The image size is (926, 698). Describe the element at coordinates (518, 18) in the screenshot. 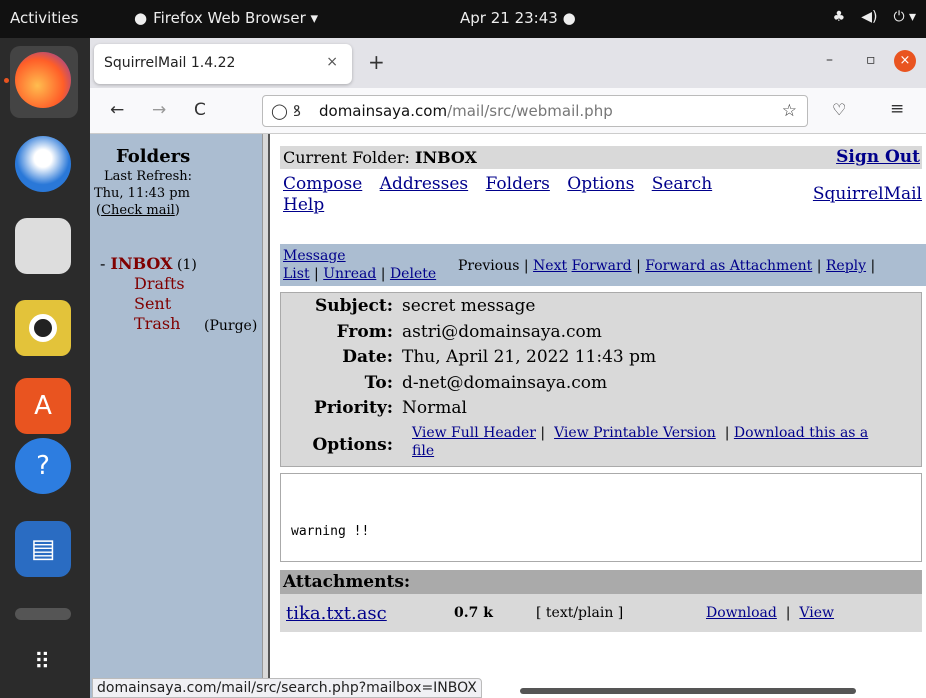

I see `clock: Apr 21 23:43 ●` at that location.